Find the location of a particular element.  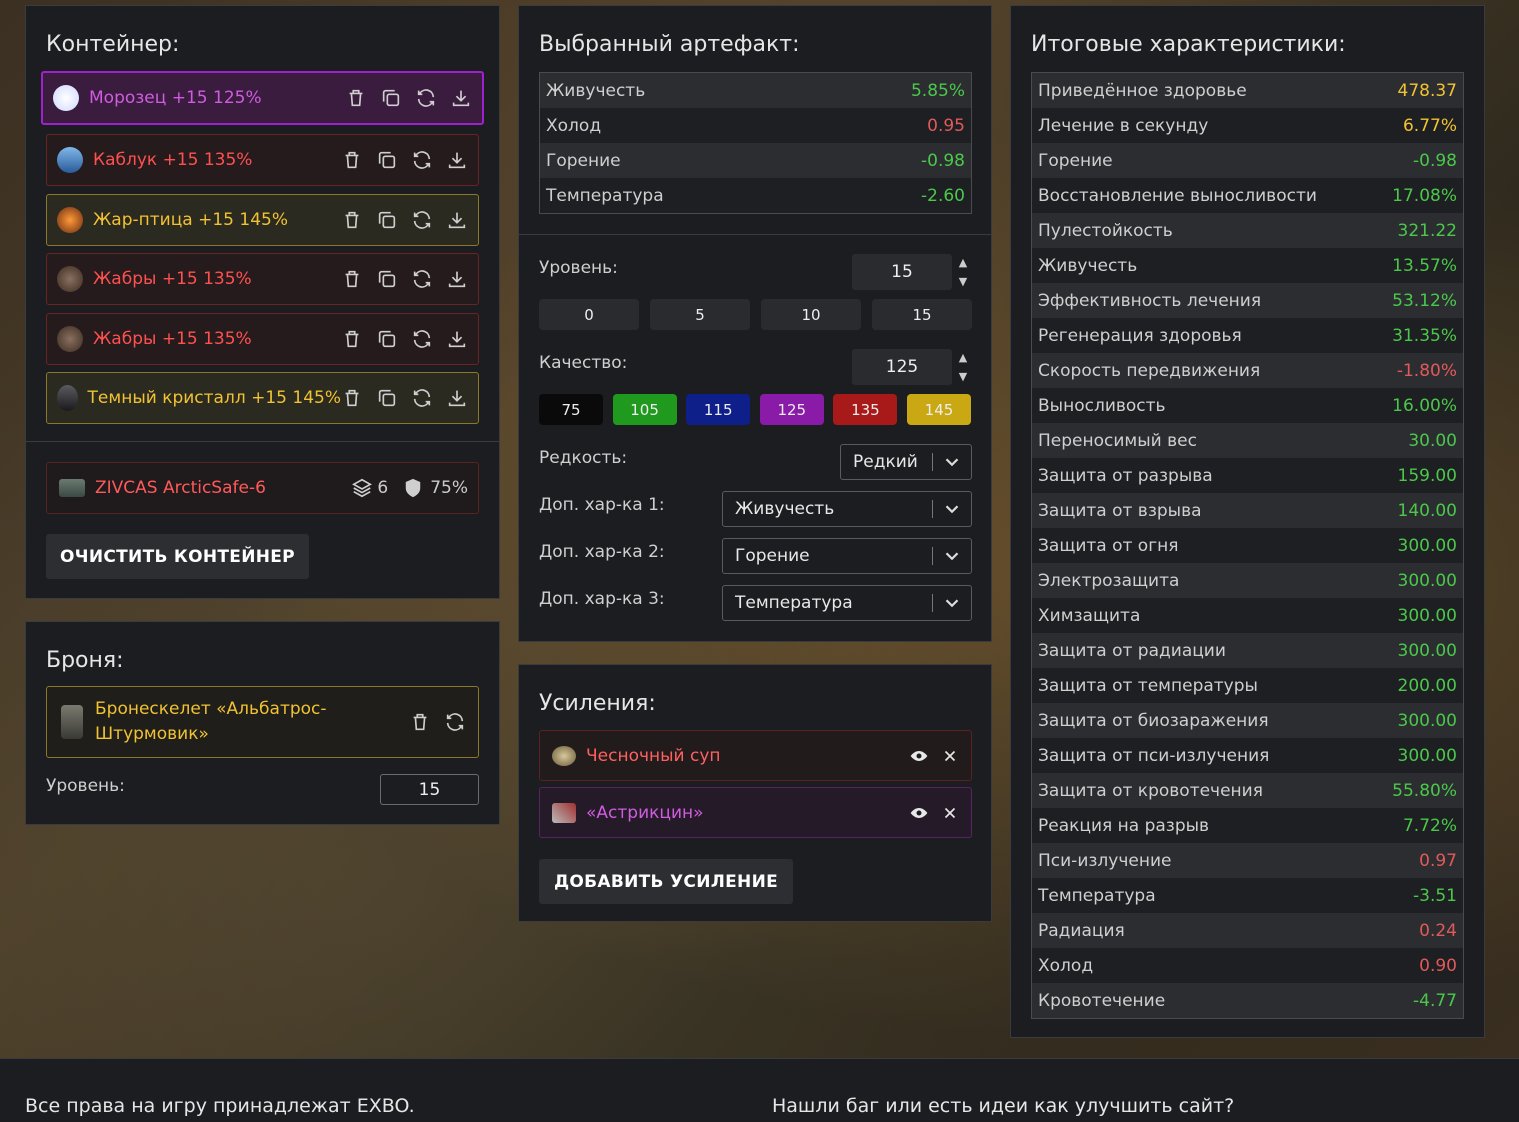

level-input: 15 is located at coordinates (902, 272).